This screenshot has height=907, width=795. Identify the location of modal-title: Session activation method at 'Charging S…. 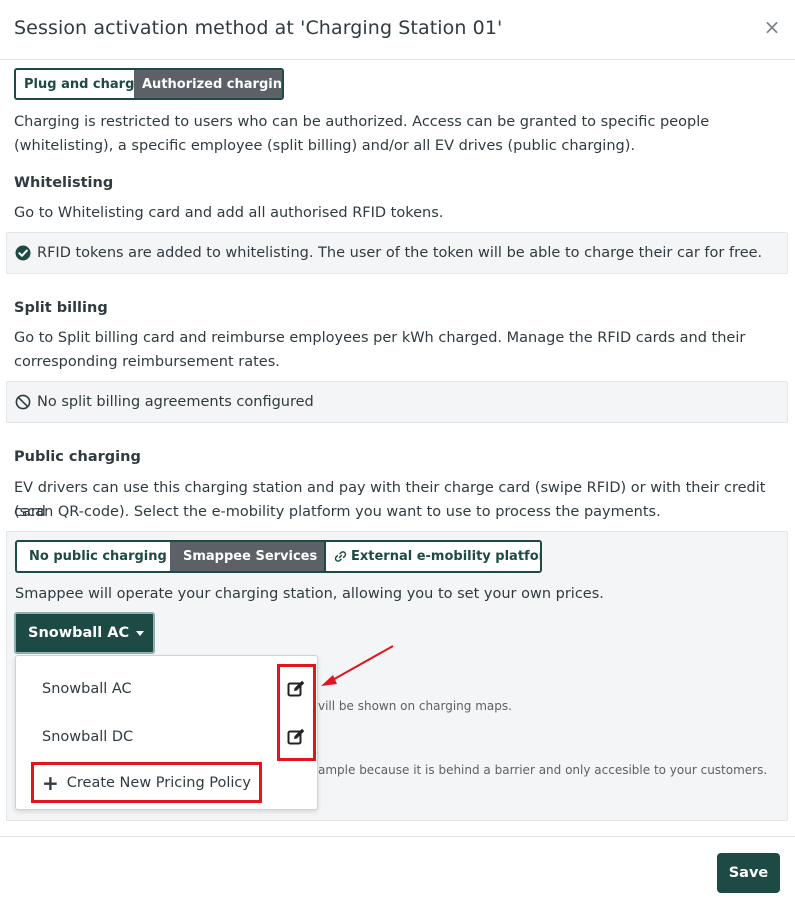
(258, 28).